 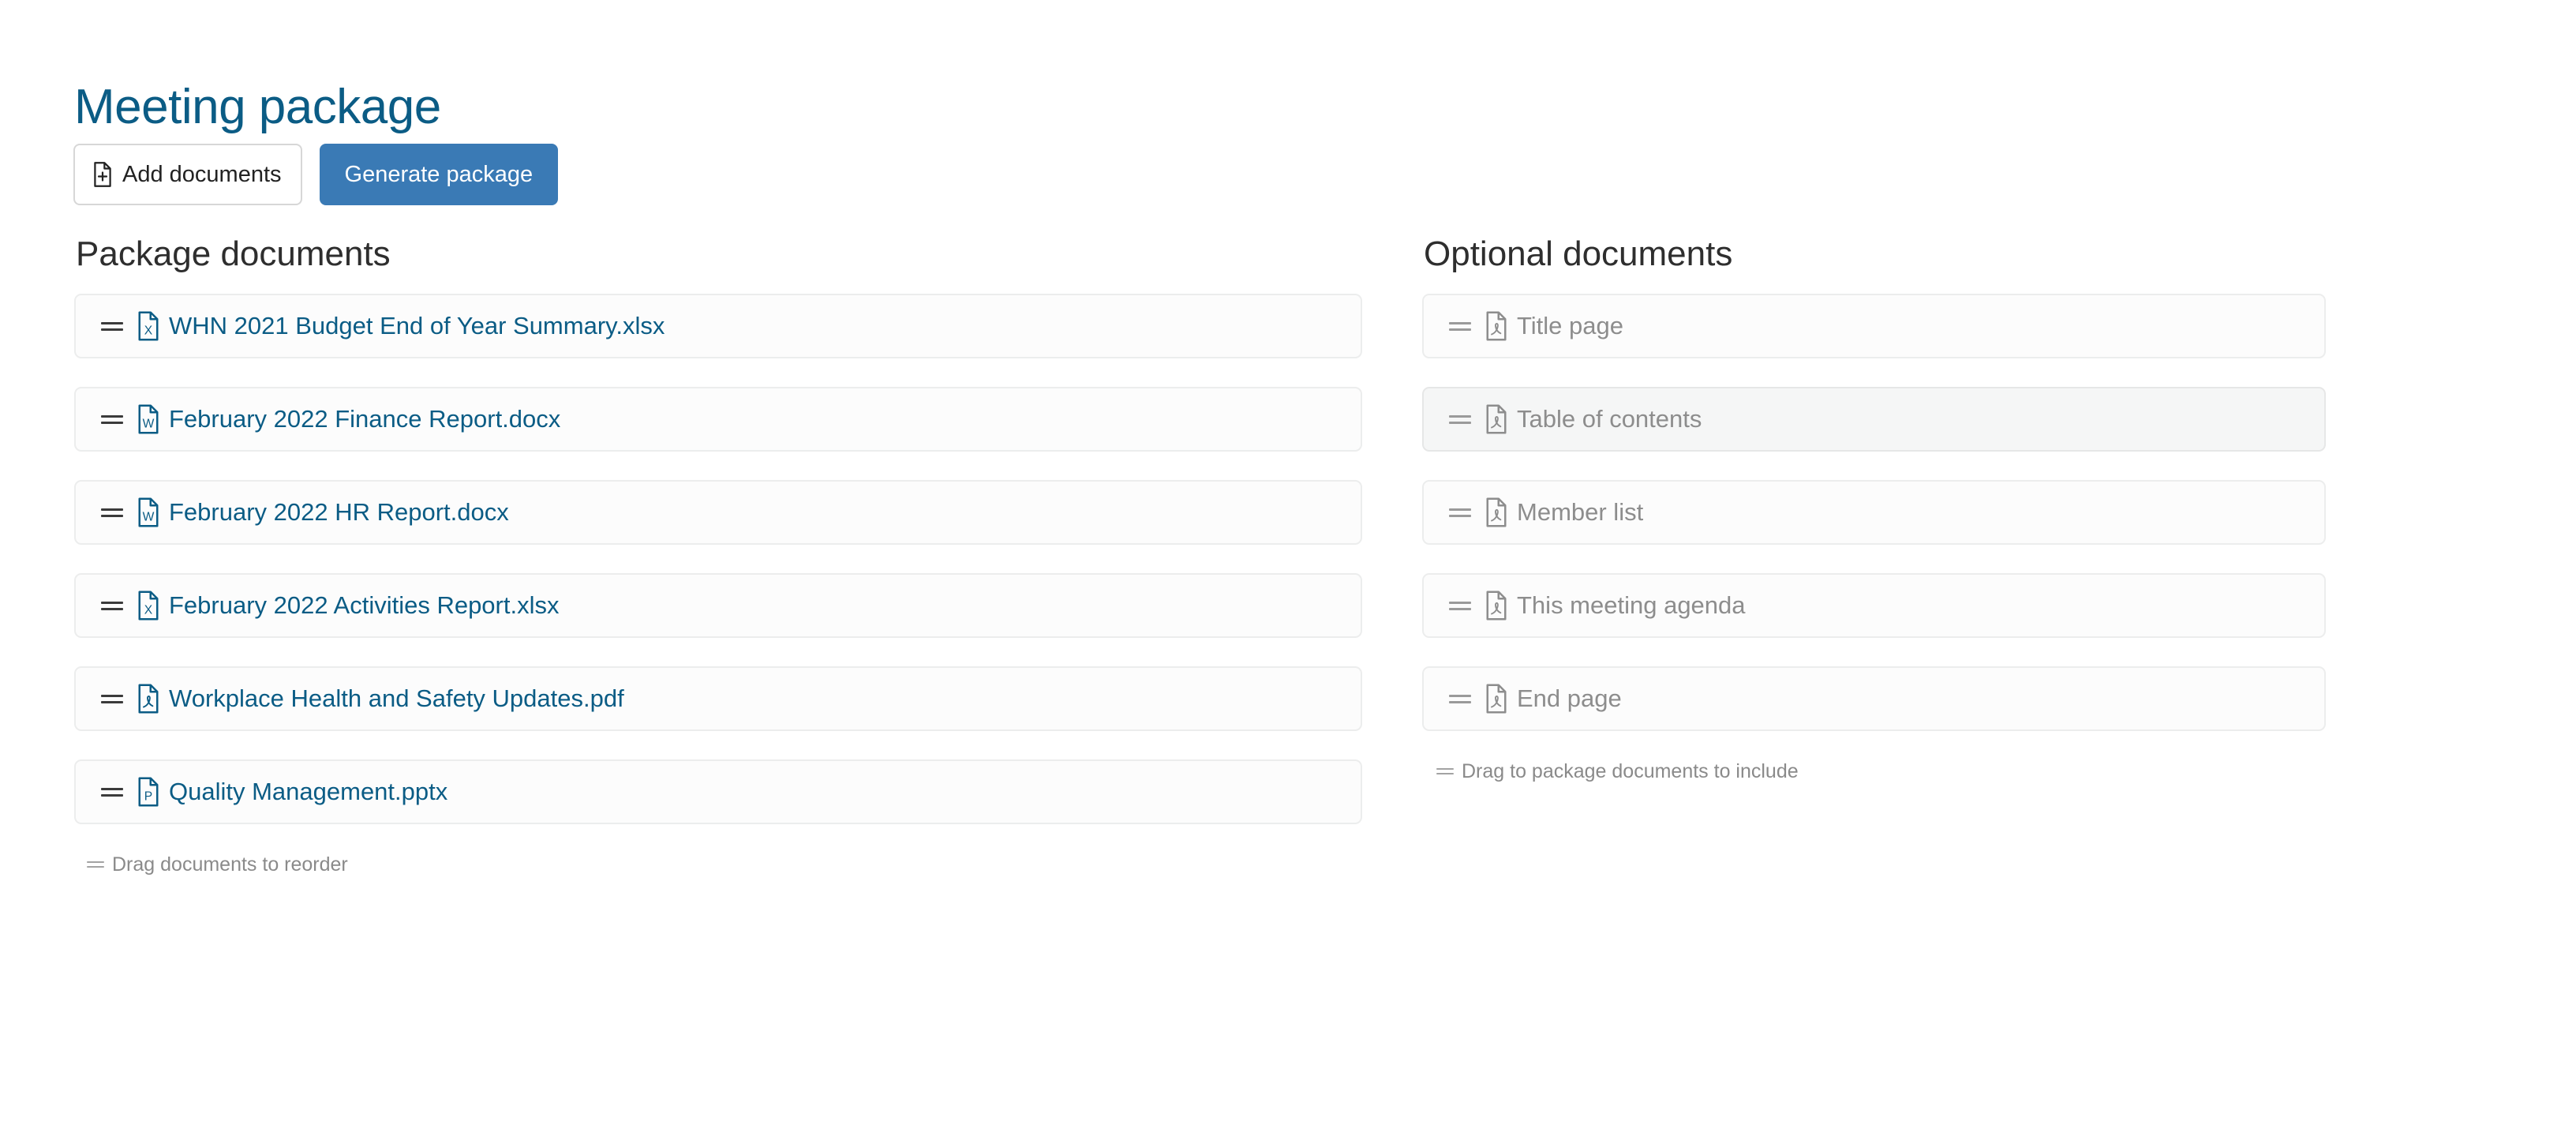 I want to click on generate-package-button: Generate package, so click(x=439, y=174).